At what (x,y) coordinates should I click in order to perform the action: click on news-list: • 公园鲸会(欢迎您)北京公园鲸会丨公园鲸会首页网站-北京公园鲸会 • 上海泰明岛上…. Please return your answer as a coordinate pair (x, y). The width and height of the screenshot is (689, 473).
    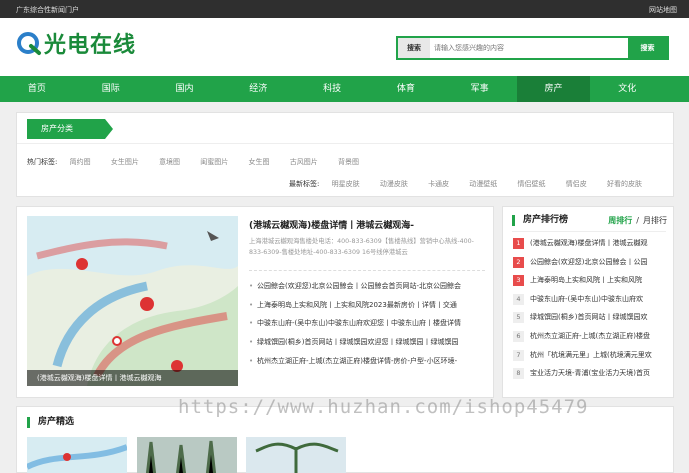
    Looking at the image, I should click on (369, 323).